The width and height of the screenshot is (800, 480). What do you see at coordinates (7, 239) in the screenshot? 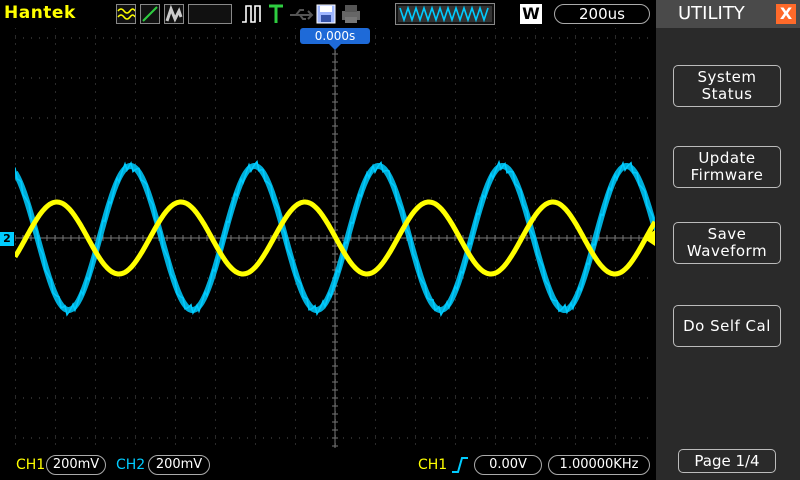
I see `ch2-ground-marker: 2` at bounding box center [7, 239].